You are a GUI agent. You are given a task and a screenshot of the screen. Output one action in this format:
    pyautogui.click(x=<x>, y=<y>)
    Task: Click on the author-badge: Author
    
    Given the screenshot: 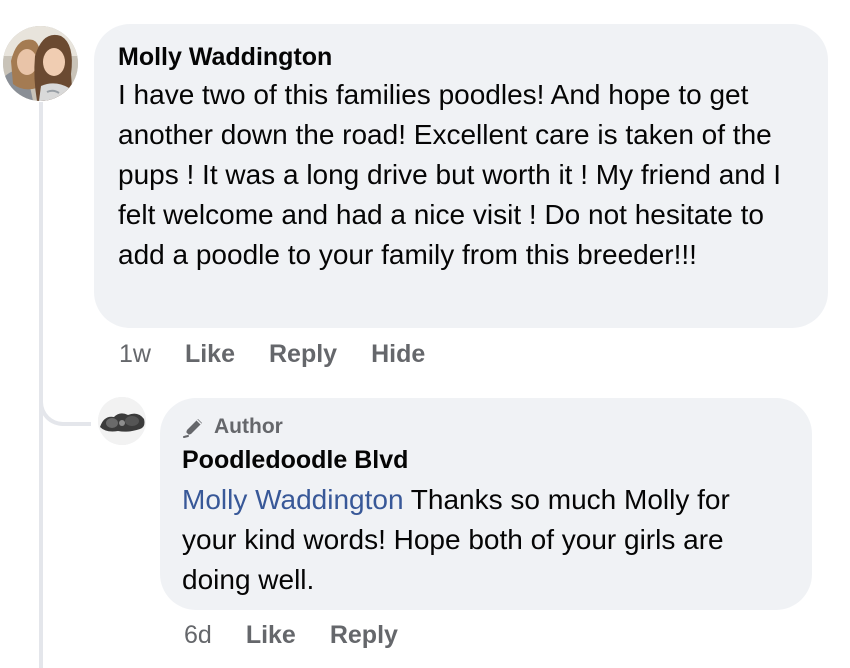 What is the action you would take?
    pyautogui.click(x=487, y=427)
    